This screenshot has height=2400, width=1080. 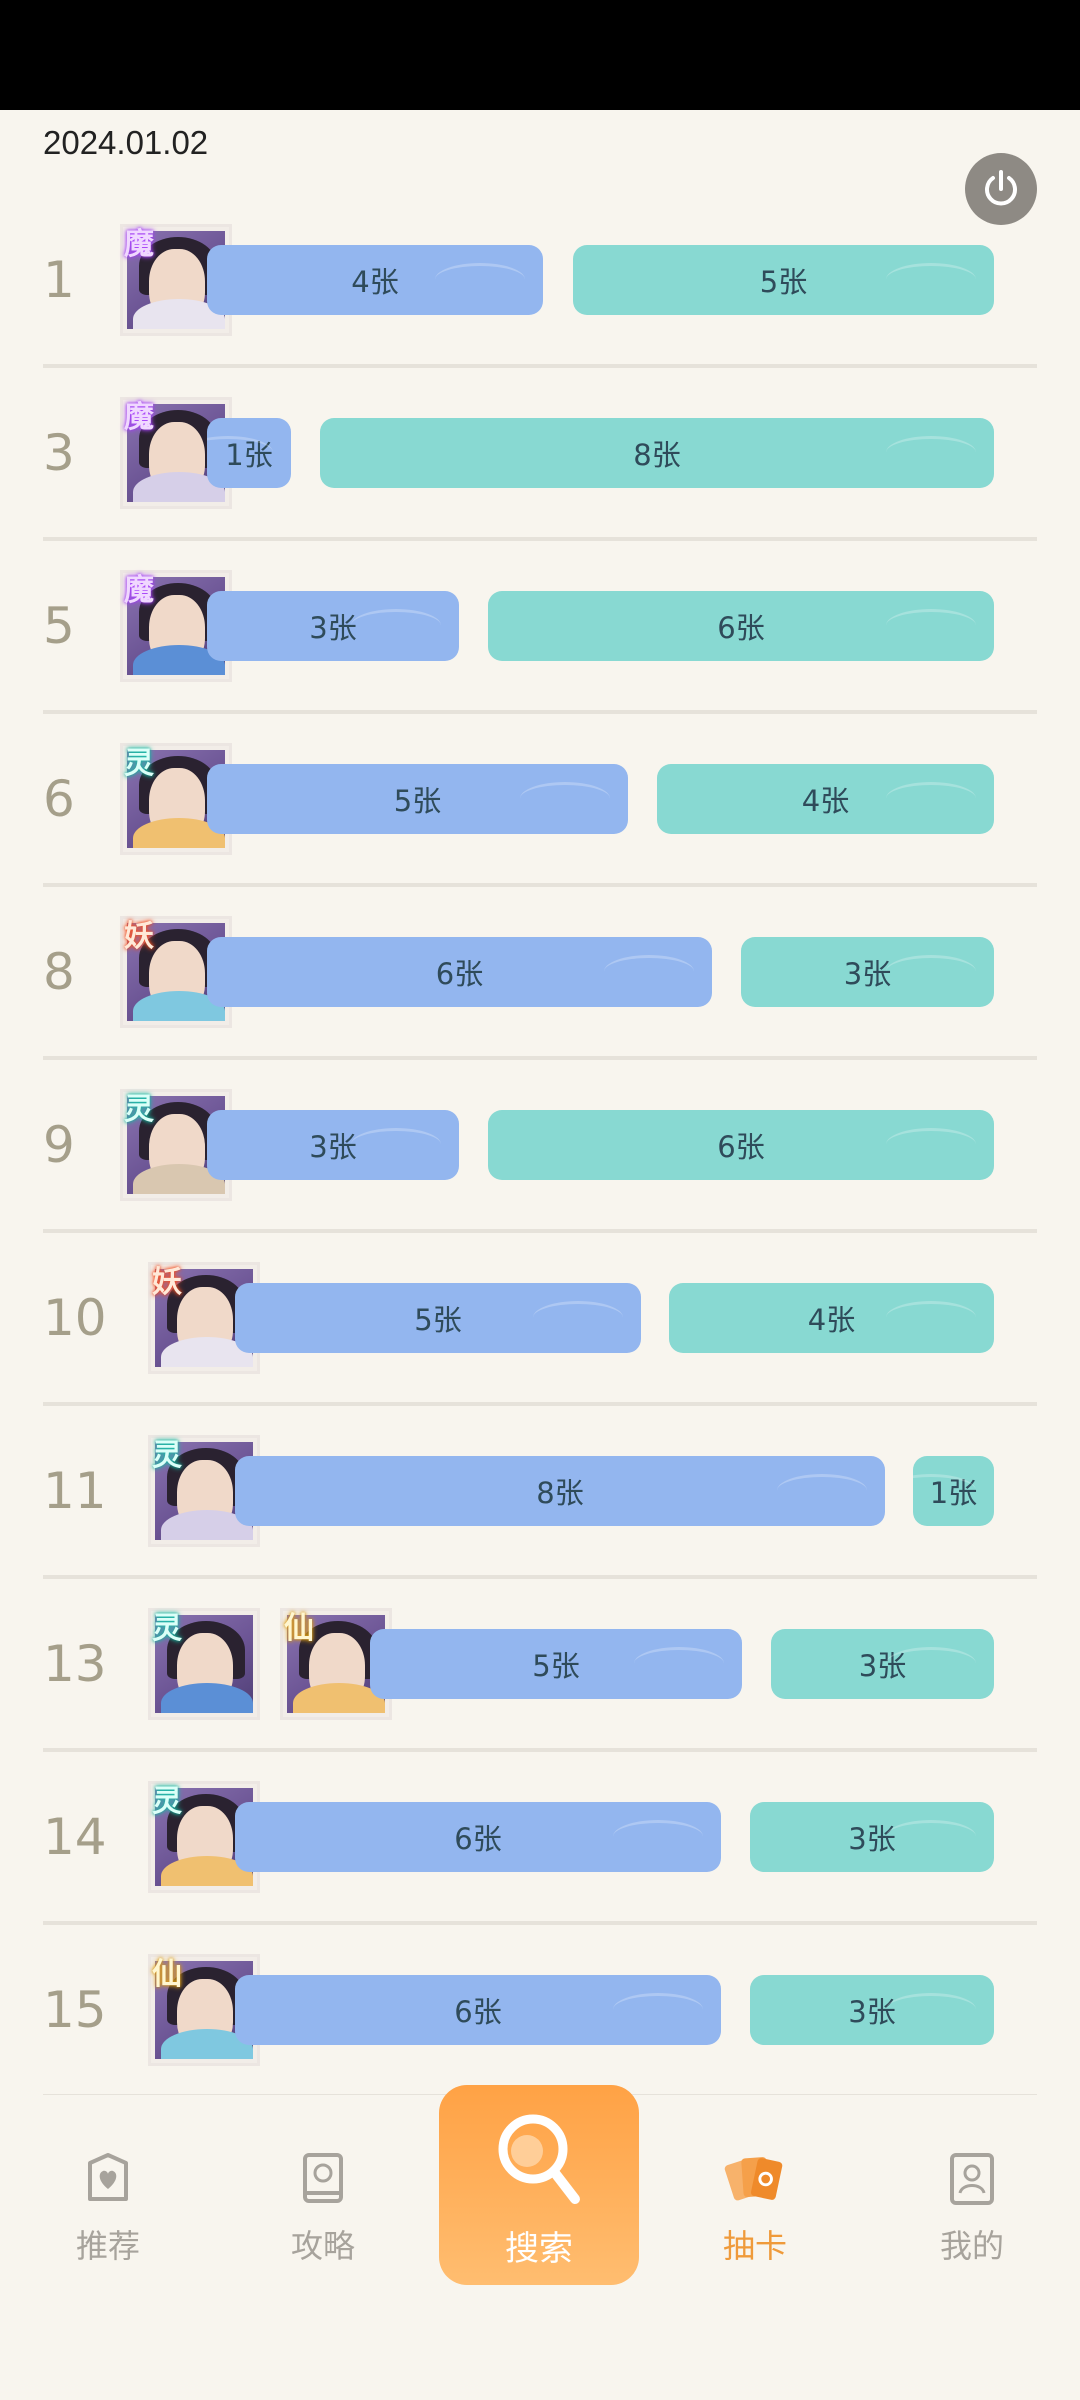 What do you see at coordinates (755, 2179) in the screenshot?
I see `cards-icon` at bounding box center [755, 2179].